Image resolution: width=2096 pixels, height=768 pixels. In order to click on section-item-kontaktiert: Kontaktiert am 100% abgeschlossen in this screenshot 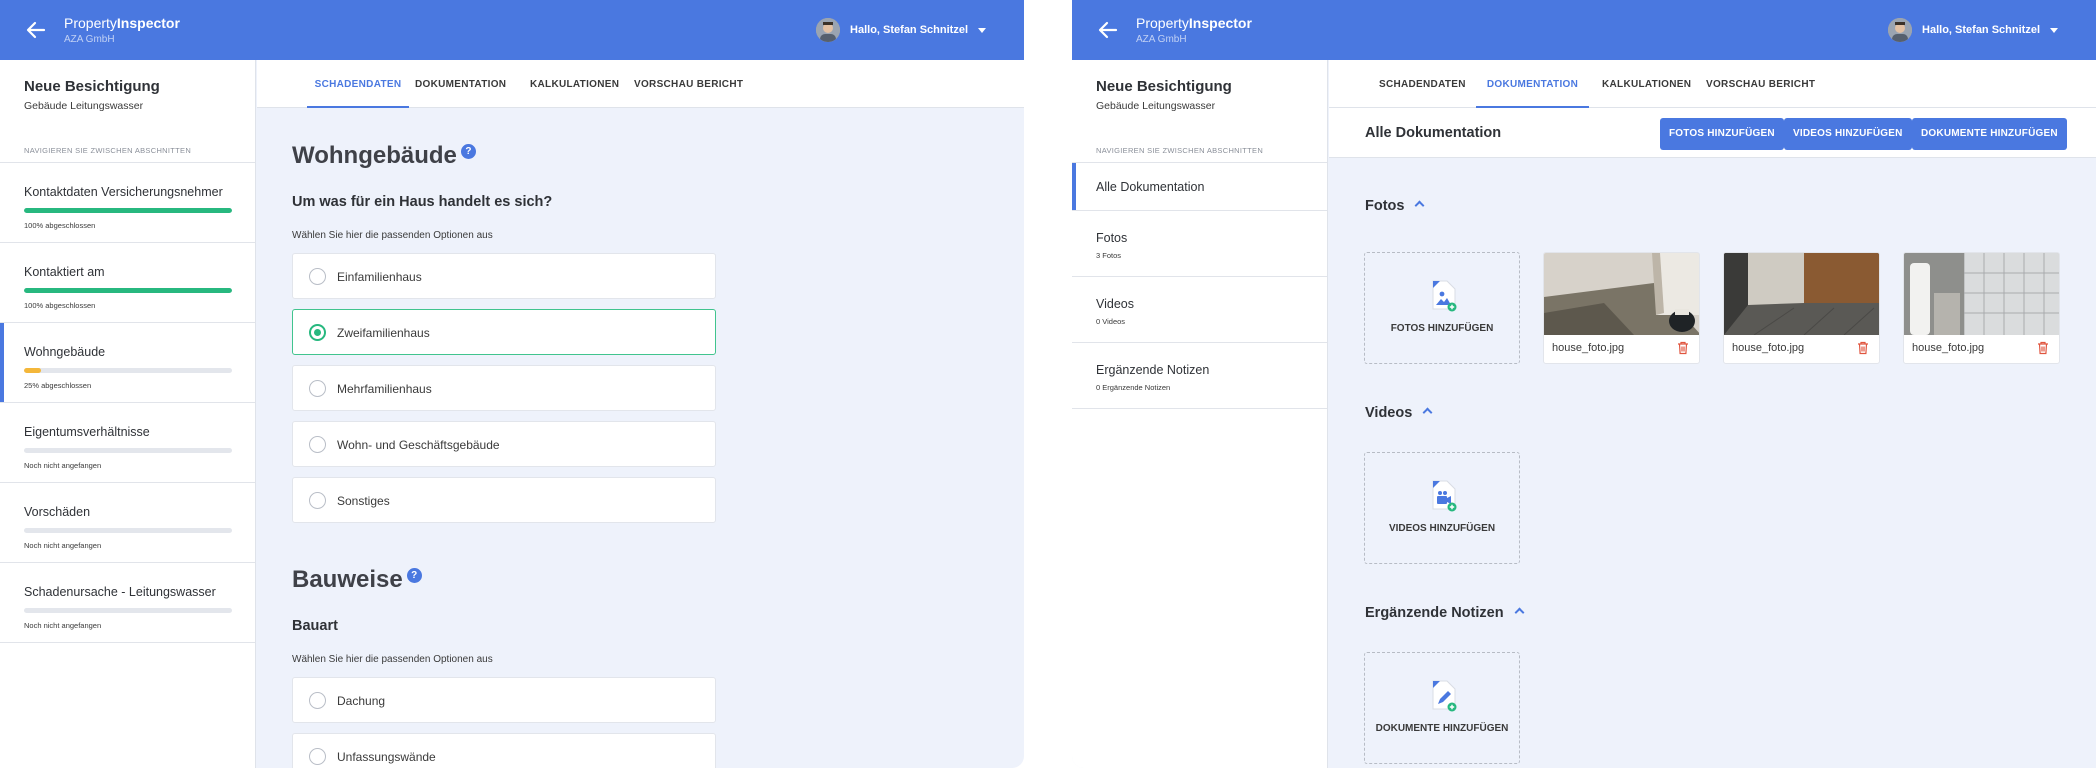, I will do `click(127, 283)`.